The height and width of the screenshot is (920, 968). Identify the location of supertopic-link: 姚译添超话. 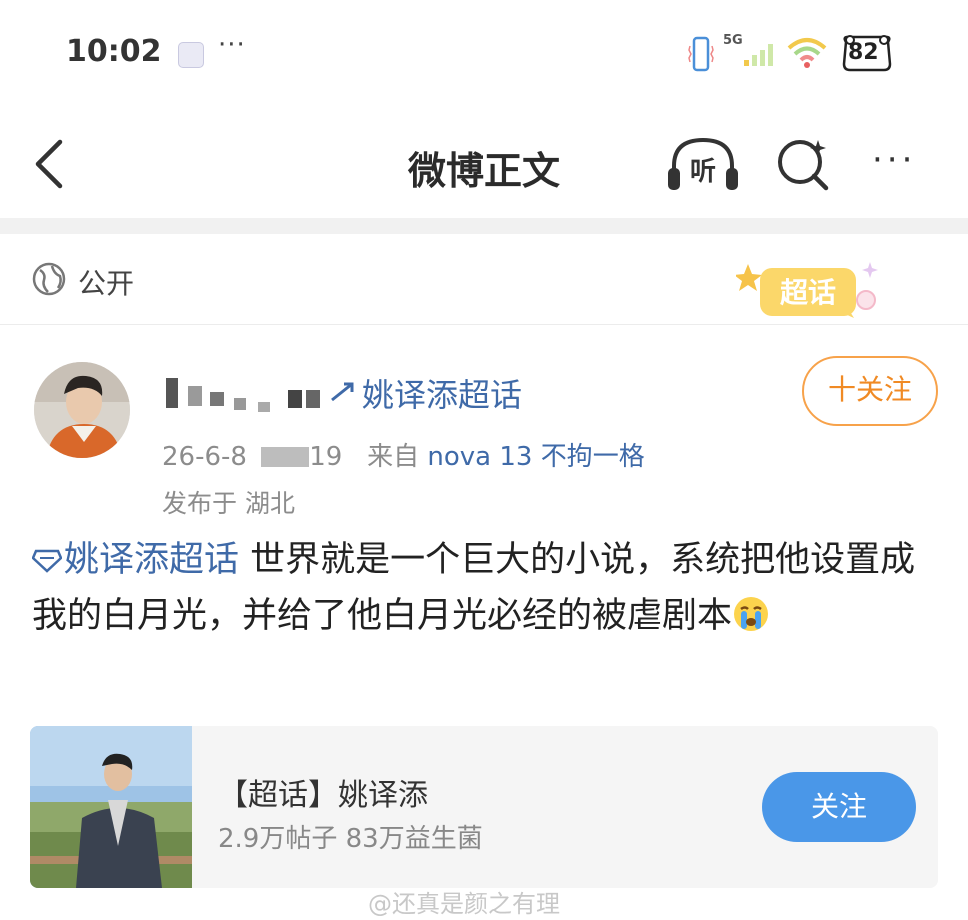
(442, 393).